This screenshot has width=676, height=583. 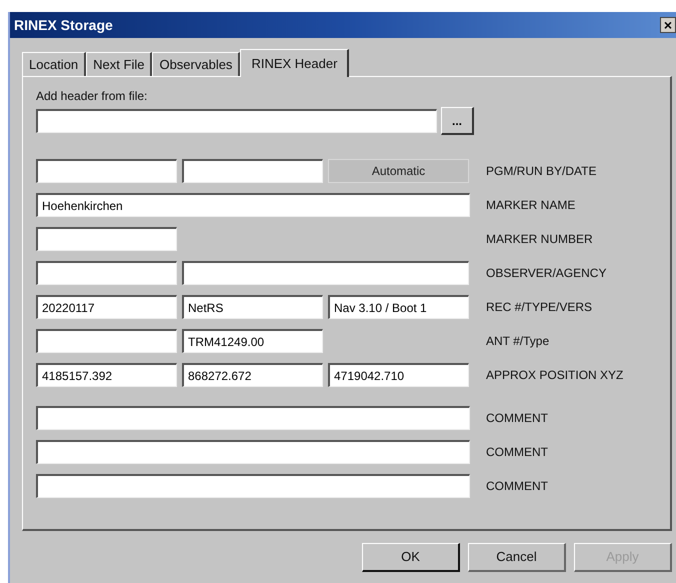 I want to click on field-label: MARKER NAME, so click(x=531, y=205).